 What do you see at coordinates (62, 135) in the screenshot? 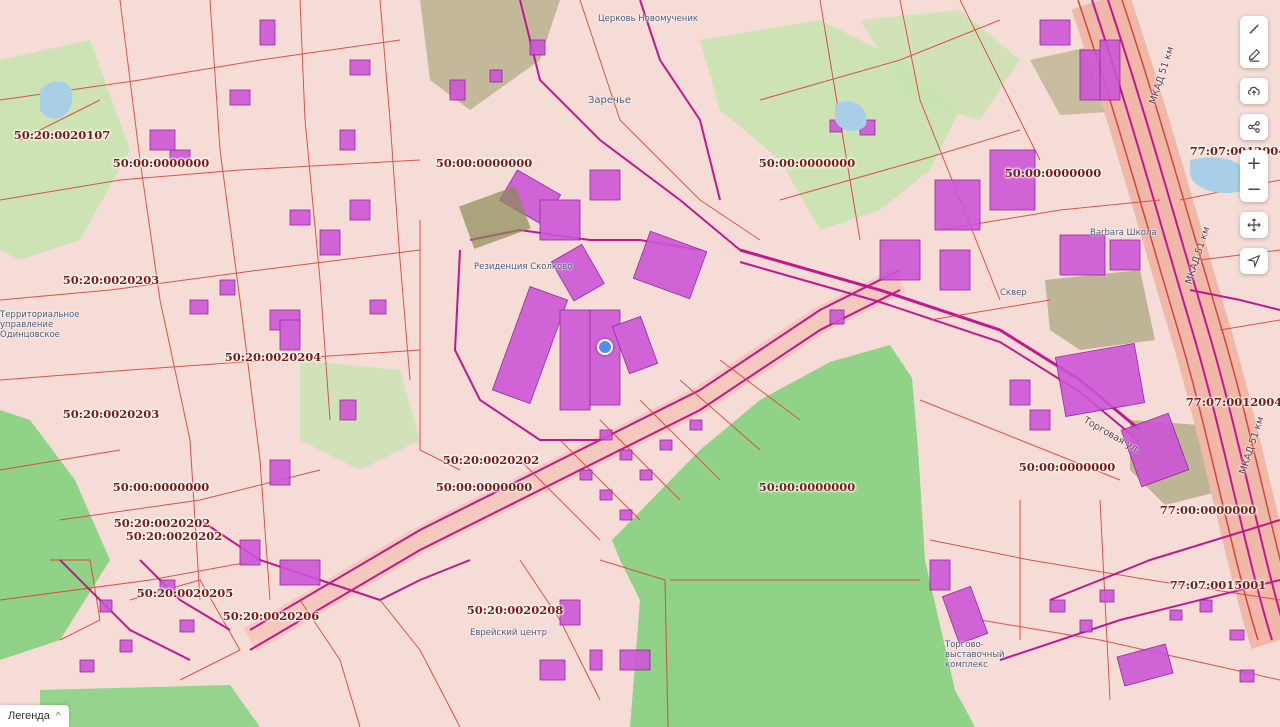
I see `cadastral-label: 50:20:0020107` at bounding box center [62, 135].